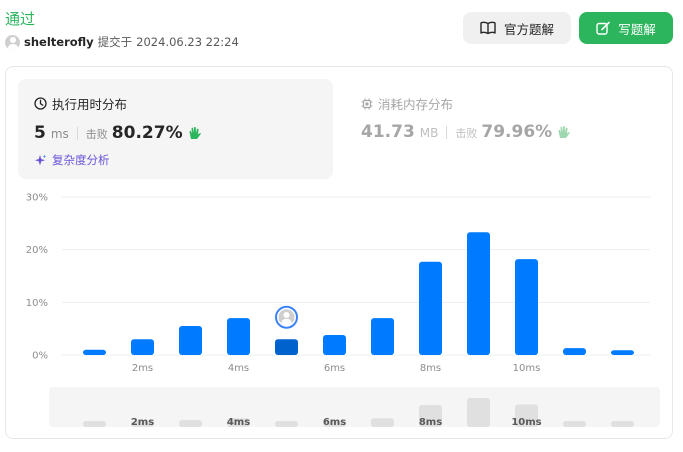 Image resolution: width=683 pixels, height=452 pixels. Describe the element at coordinates (637, 29) in the screenshot. I see `write-solution-label: 写题解` at that location.